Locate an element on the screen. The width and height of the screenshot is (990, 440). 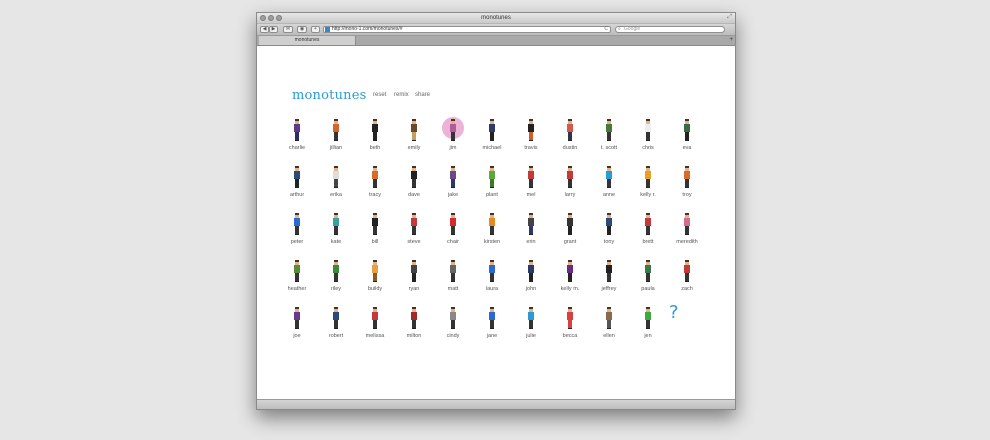
person-julie: julie is located at coordinates (531, 323).